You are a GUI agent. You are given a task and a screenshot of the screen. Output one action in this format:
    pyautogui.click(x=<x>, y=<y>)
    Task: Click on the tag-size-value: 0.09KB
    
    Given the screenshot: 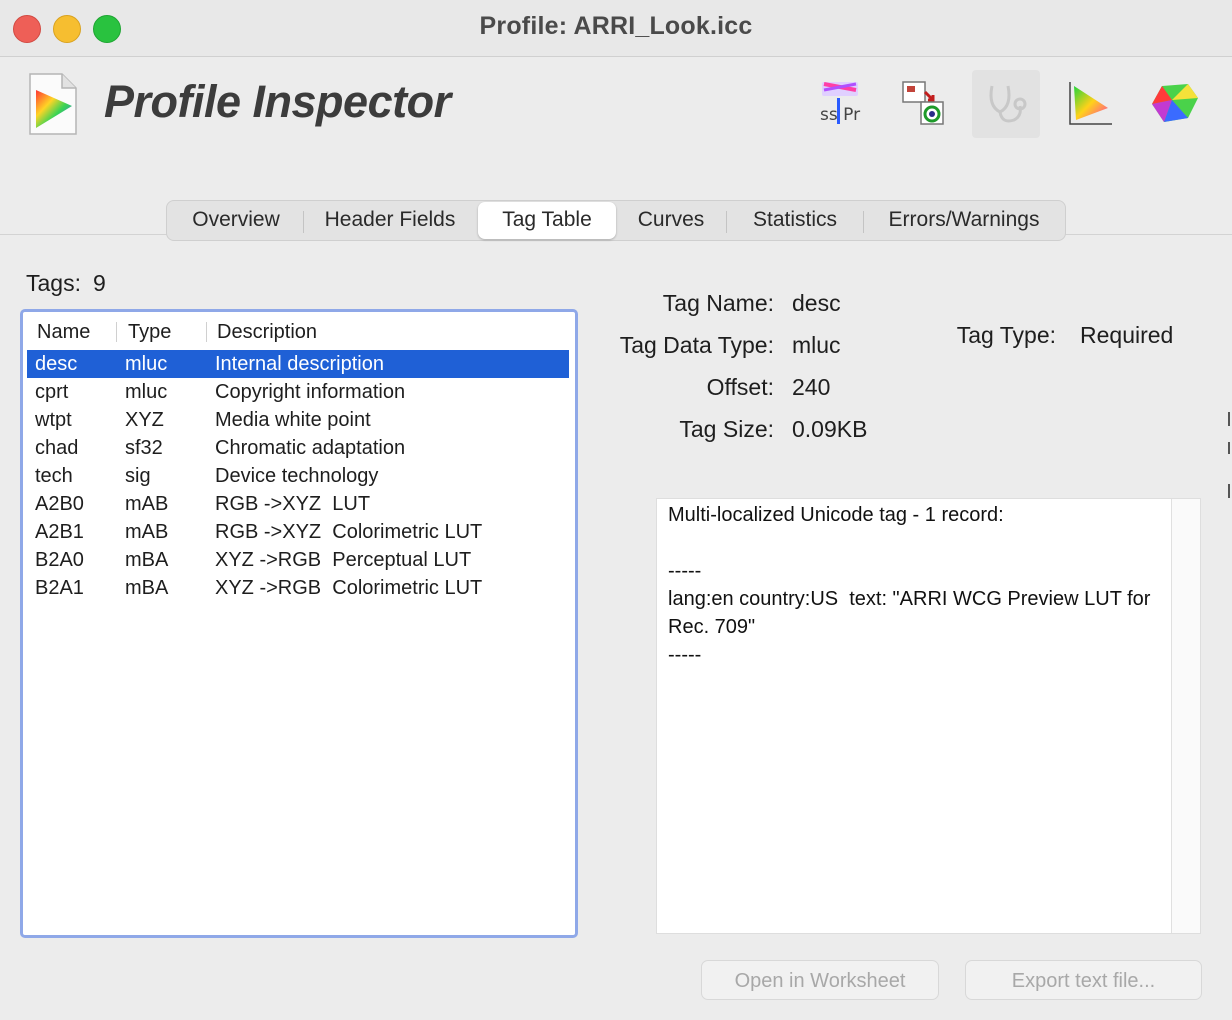 What is the action you would take?
    pyautogui.click(x=830, y=429)
    